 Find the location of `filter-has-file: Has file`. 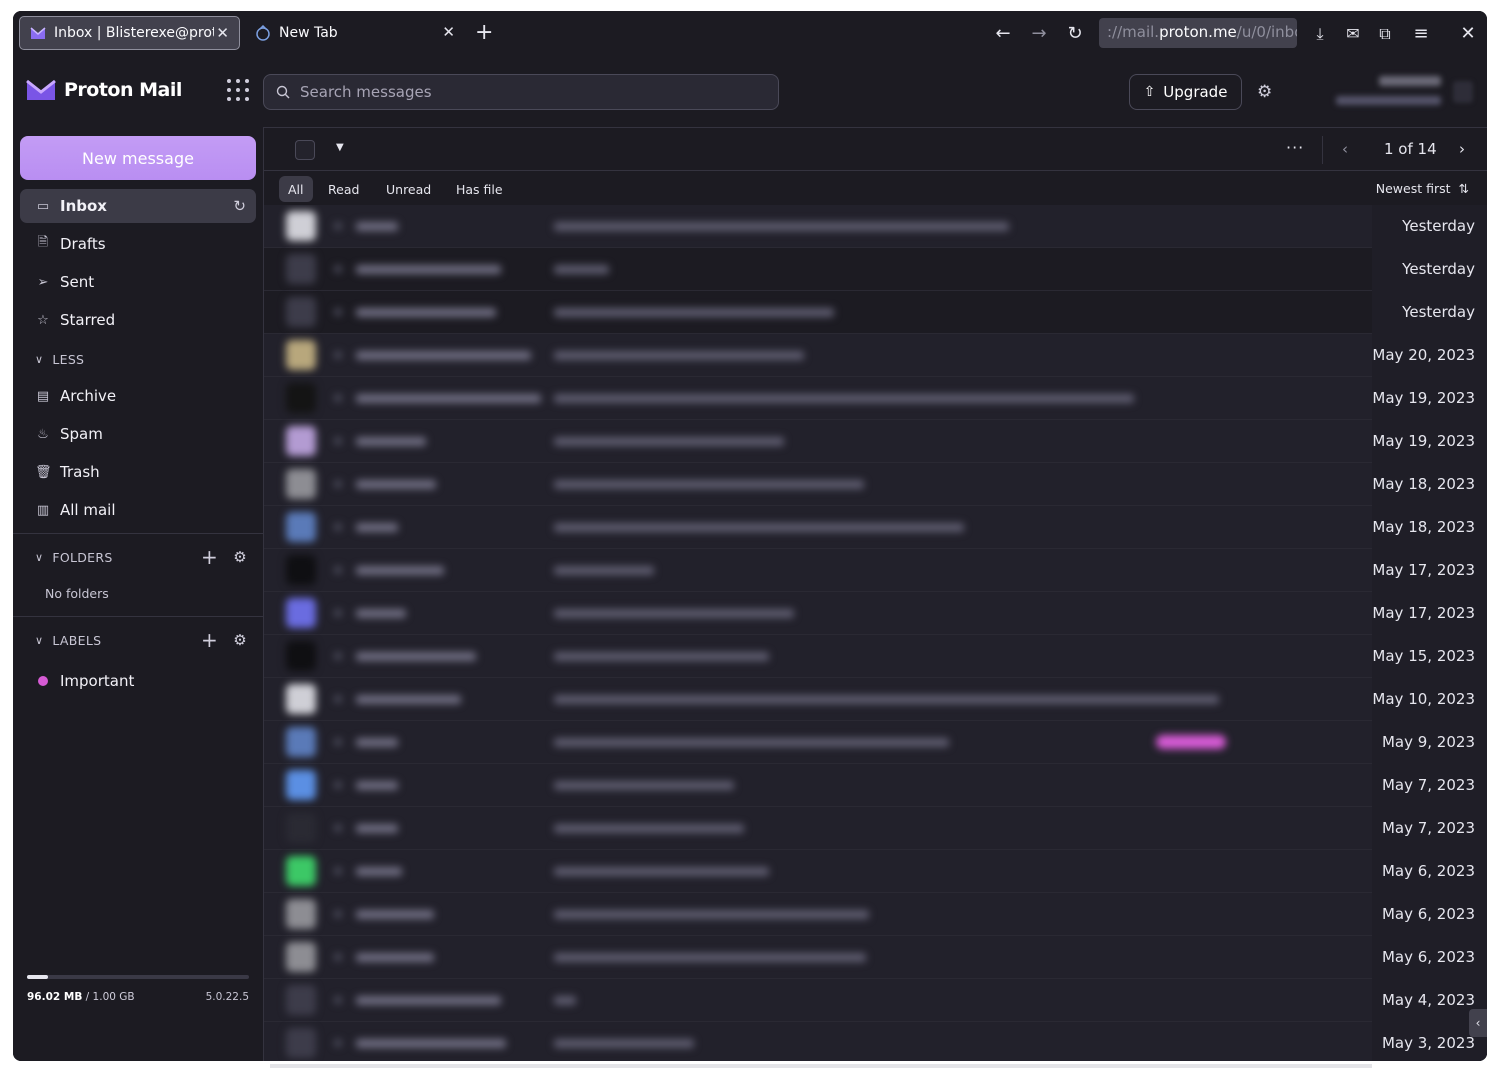

filter-has-file: Has file is located at coordinates (479, 189).